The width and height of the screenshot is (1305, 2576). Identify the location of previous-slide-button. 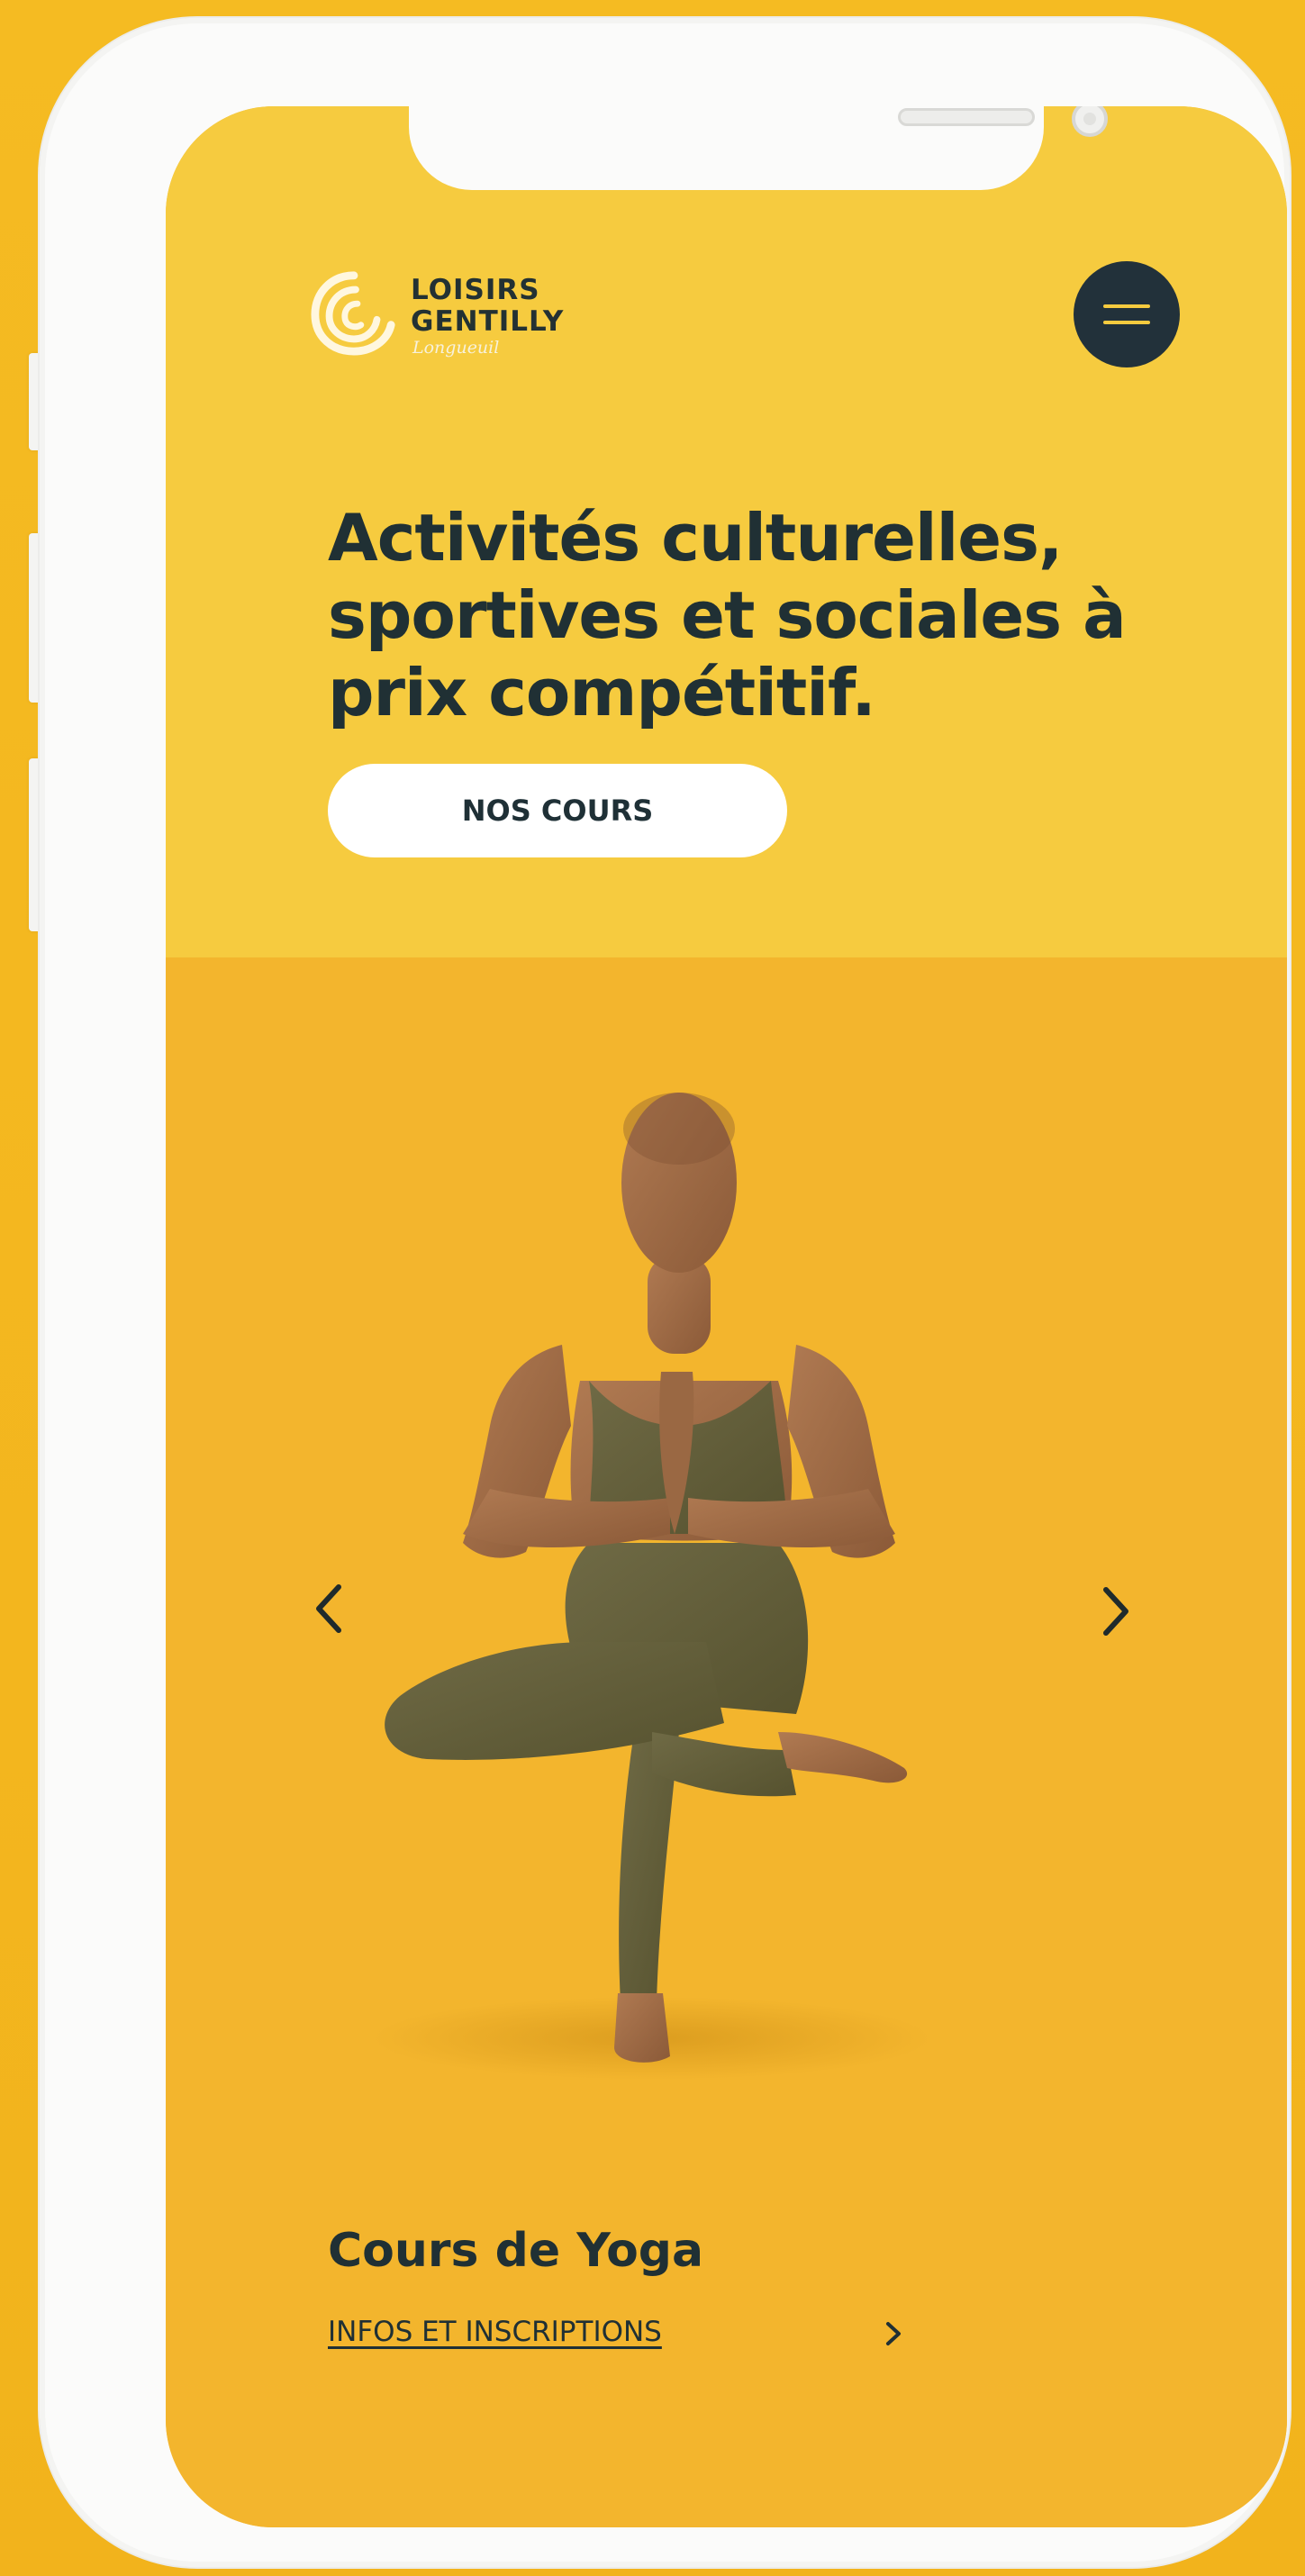
(330, 1608).